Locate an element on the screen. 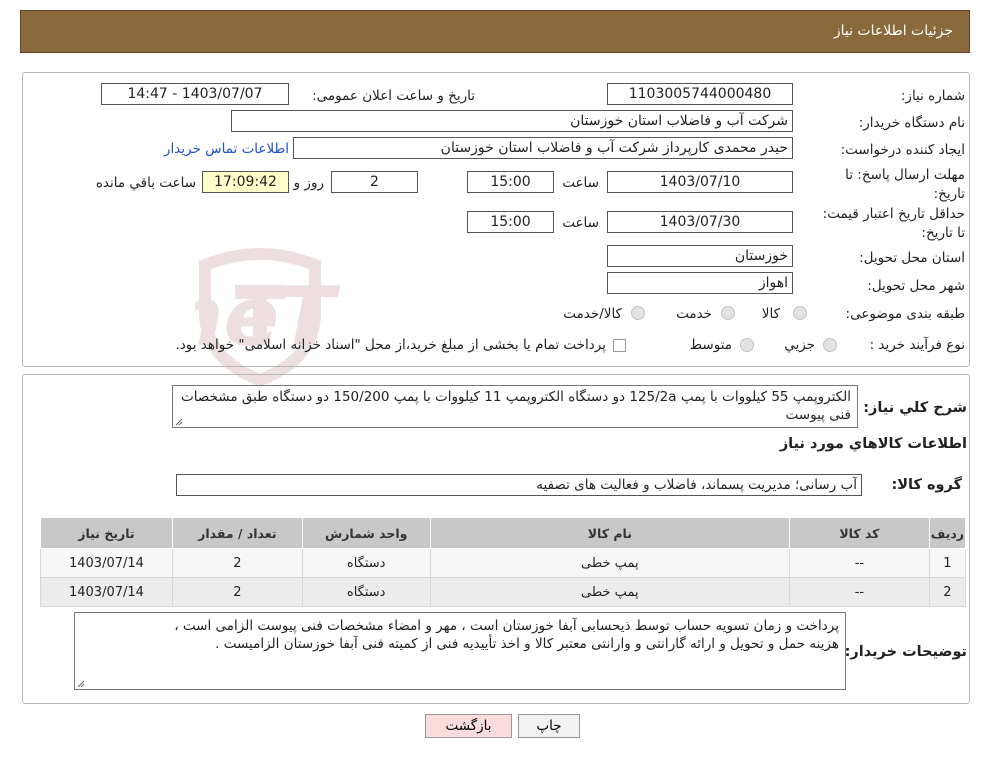 The image size is (985, 759). deadline-label: مهلت ارسال پاسخ: تا تاریخ: is located at coordinates (905, 184).